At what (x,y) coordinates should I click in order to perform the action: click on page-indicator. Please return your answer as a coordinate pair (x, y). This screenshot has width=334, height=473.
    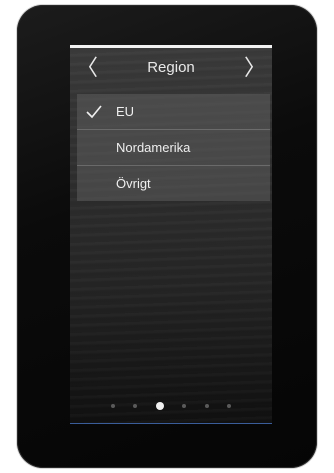
    Looking at the image, I should click on (171, 403).